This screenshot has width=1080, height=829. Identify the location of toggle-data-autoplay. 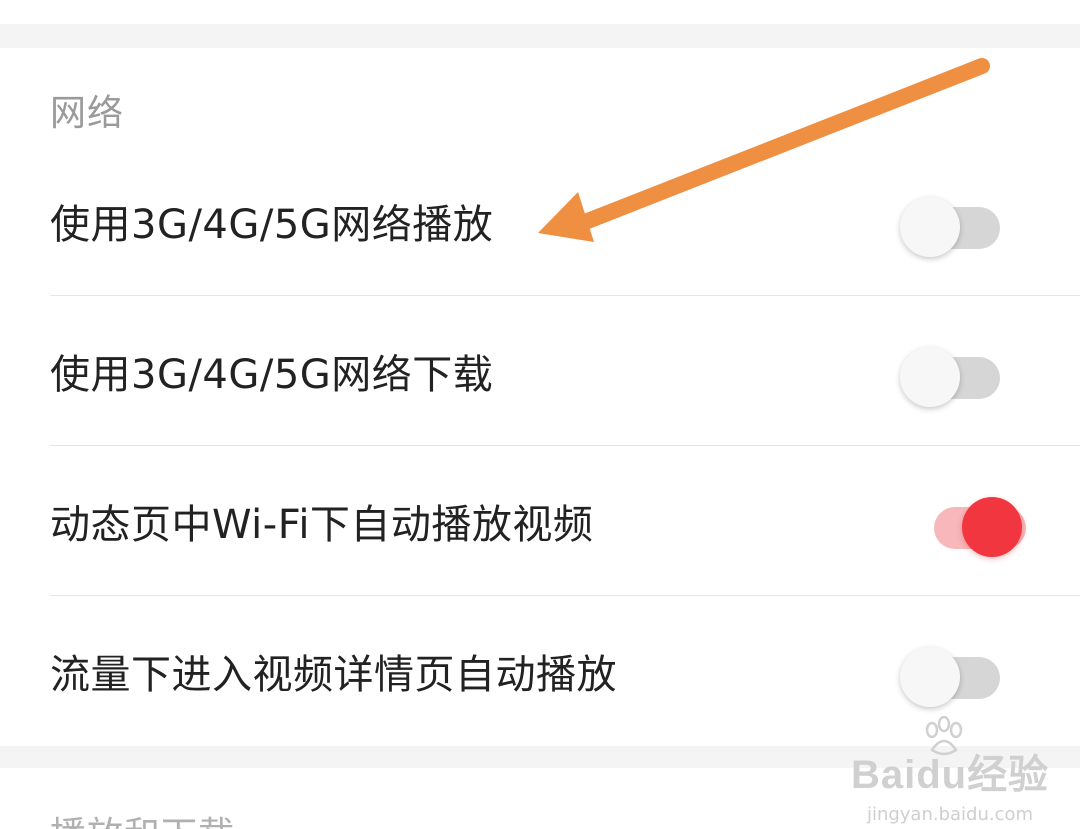
(950, 675).